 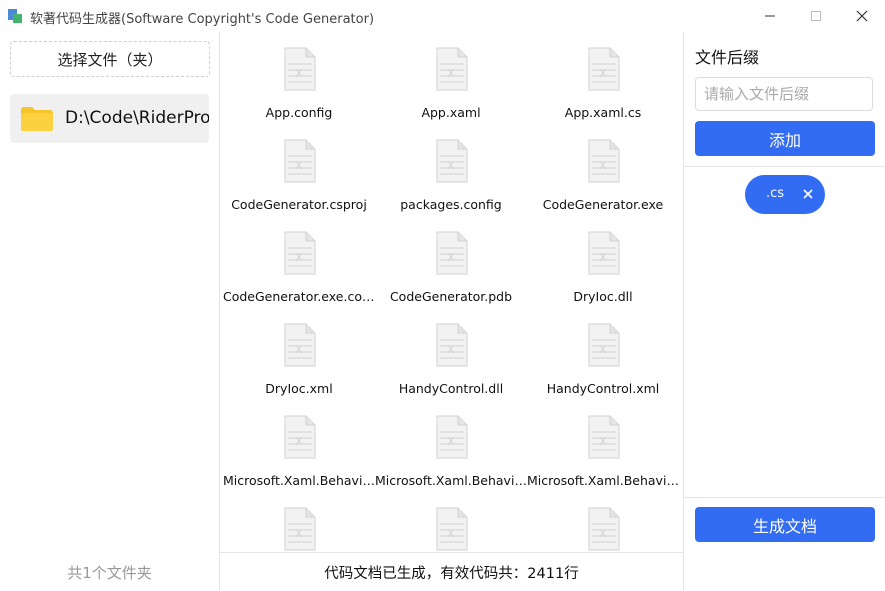 I want to click on file-name: DryIoc.dll, so click(x=603, y=296).